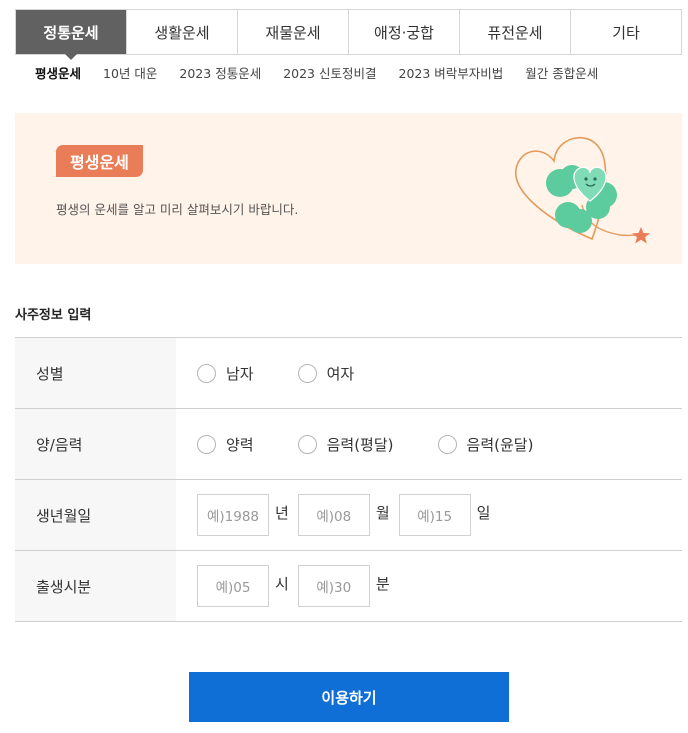  I want to click on hour-unit: 시, so click(282, 584).